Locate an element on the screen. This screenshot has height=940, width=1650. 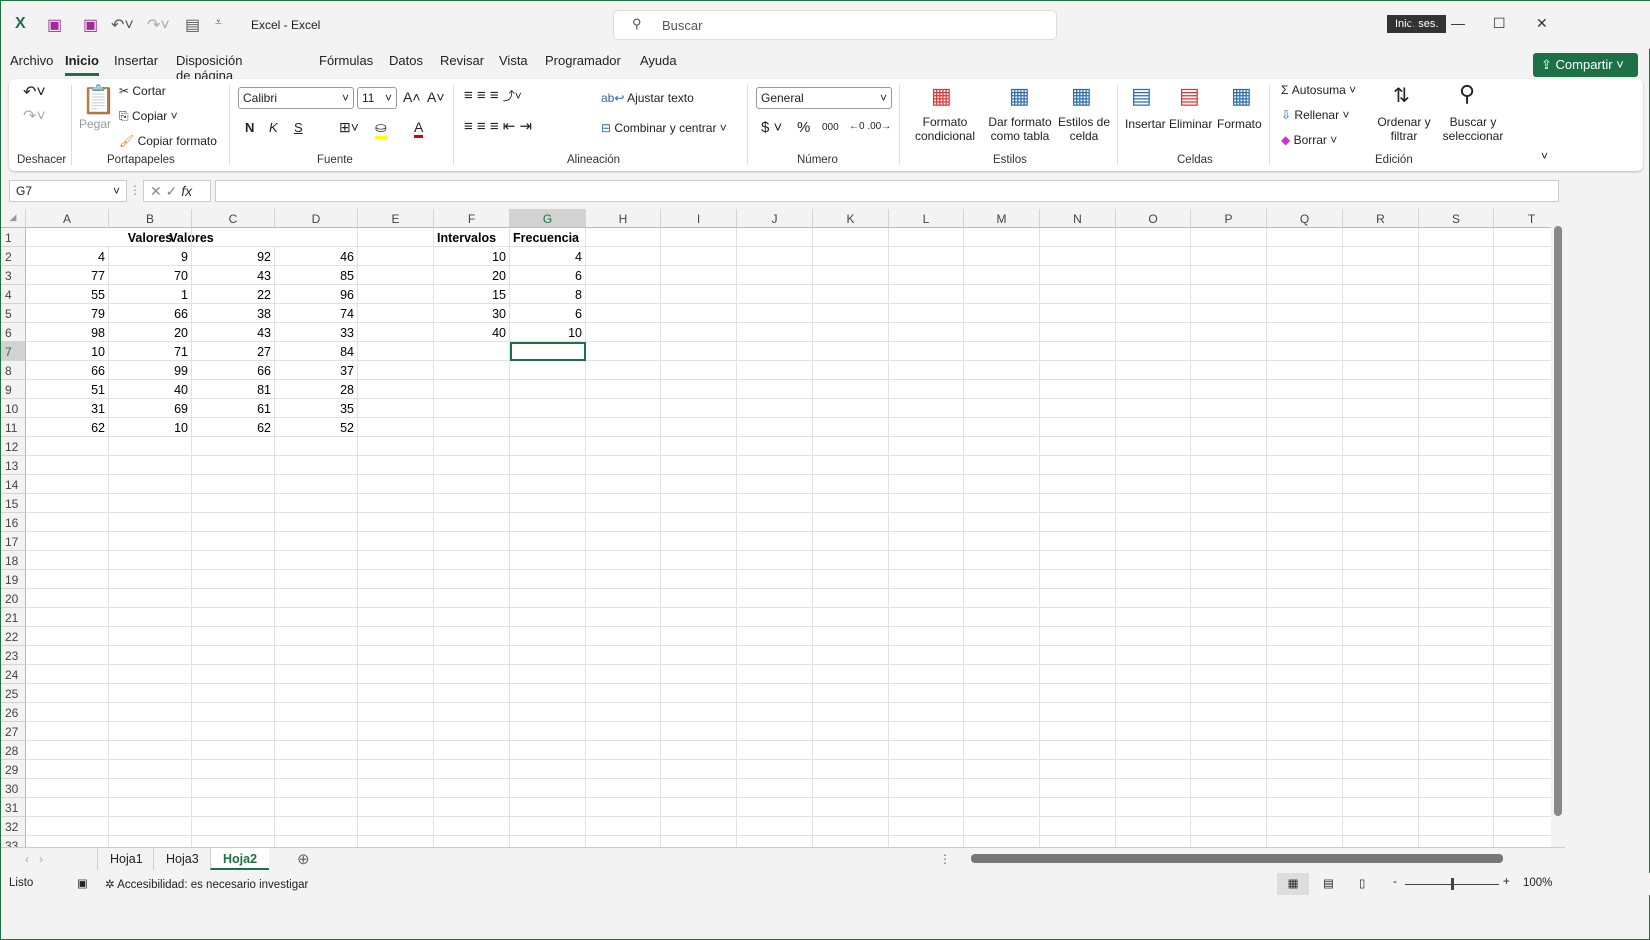
column-header-E: E is located at coordinates (396, 218).